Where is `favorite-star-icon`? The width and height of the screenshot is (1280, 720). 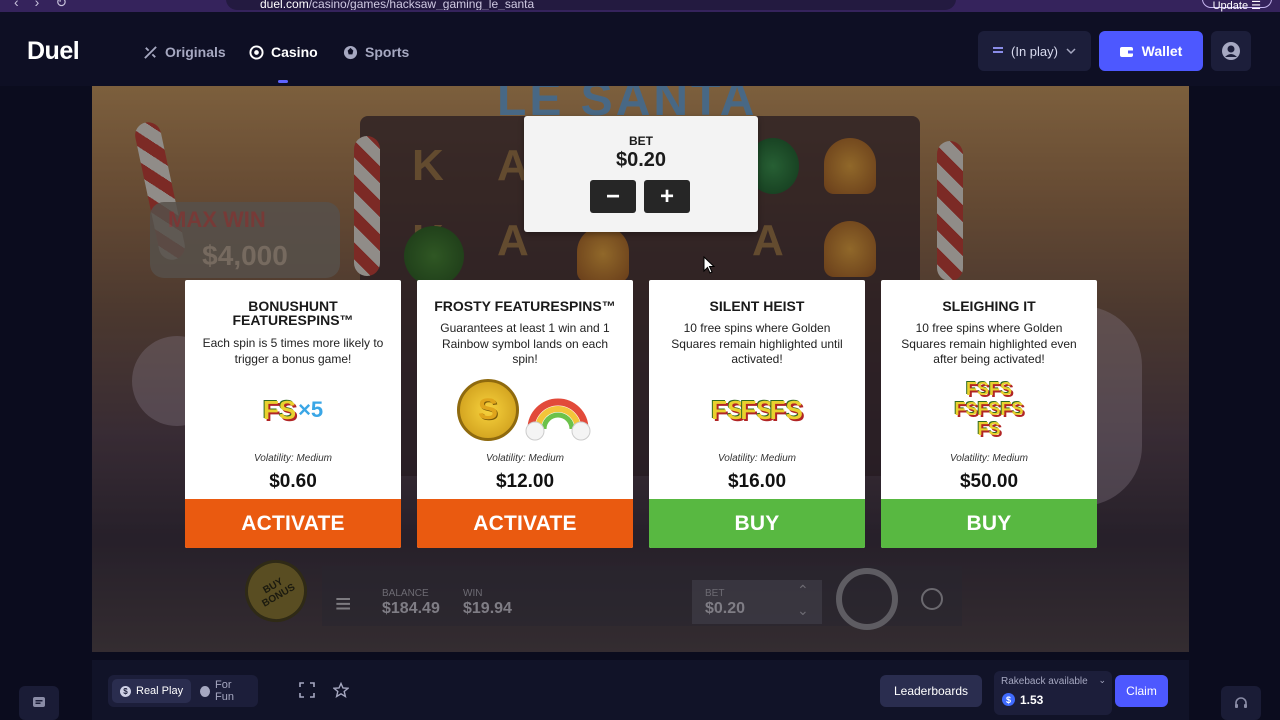 favorite-star-icon is located at coordinates (341, 690).